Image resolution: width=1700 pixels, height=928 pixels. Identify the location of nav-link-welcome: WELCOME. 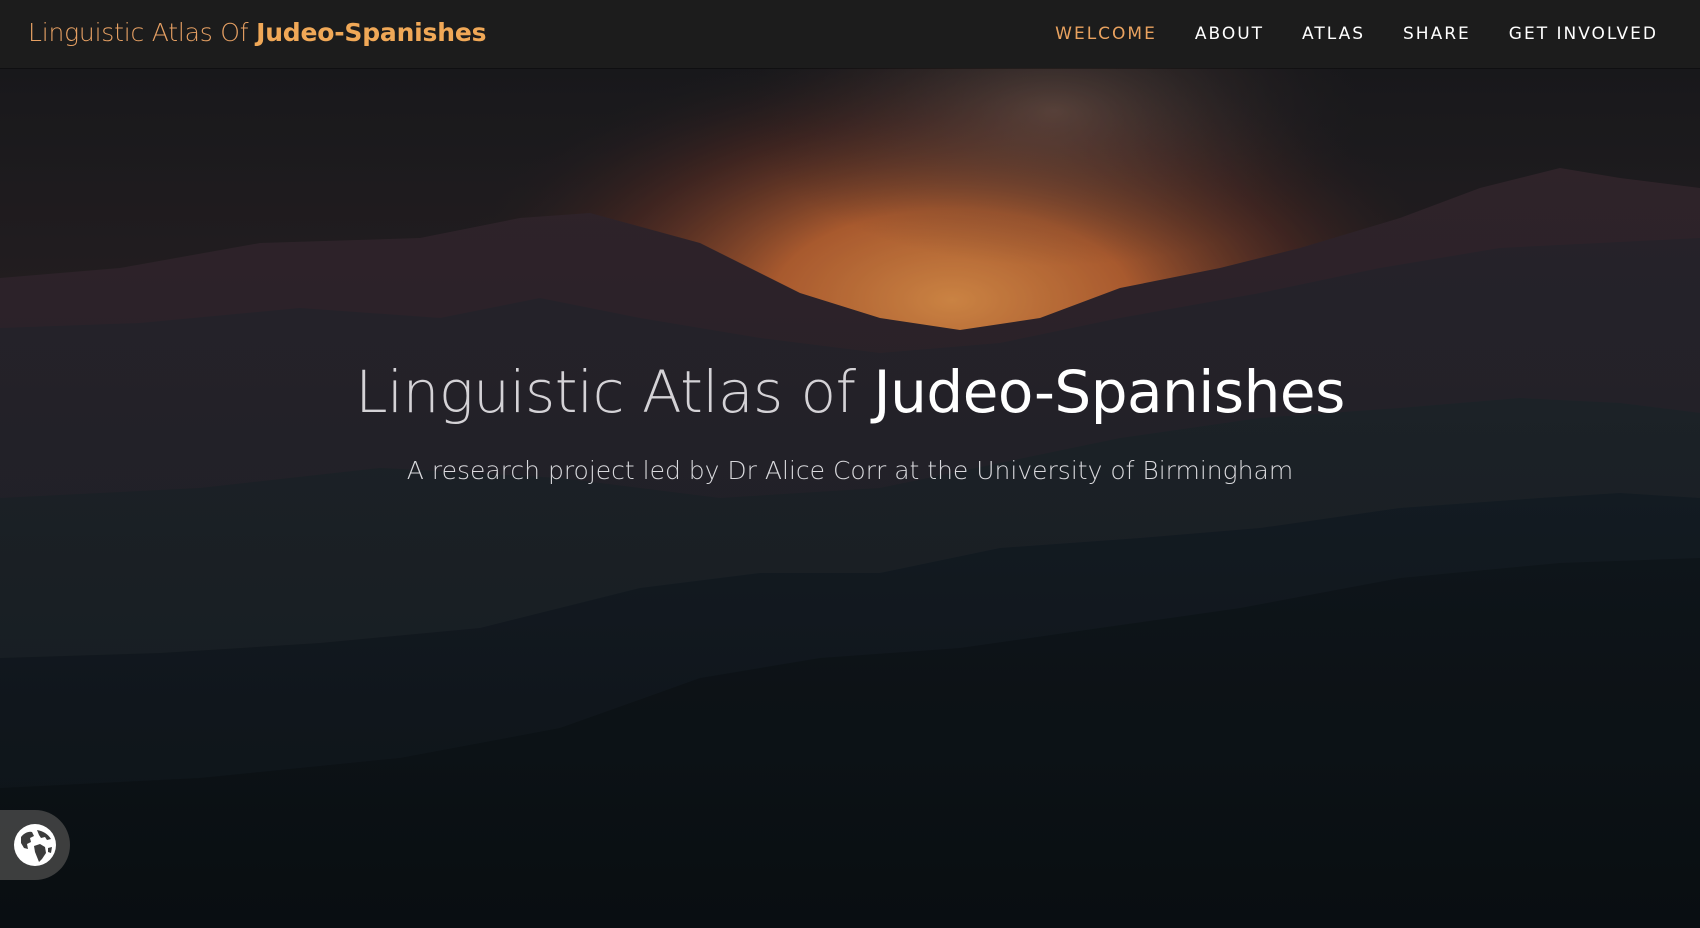
(1106, 34).